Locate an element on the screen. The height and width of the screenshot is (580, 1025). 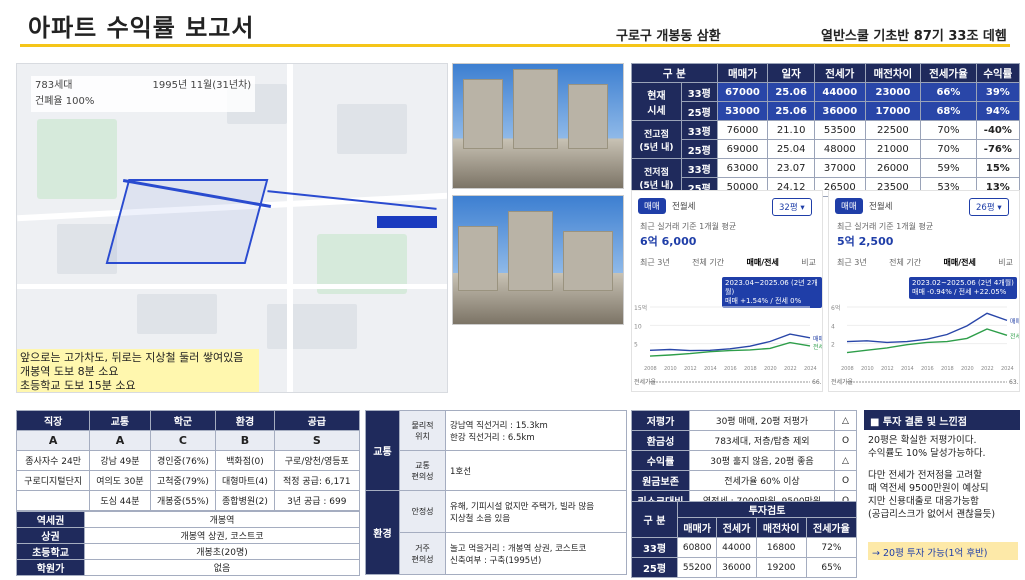
y-tick-label: 2 is located at coordinates (833, 345).